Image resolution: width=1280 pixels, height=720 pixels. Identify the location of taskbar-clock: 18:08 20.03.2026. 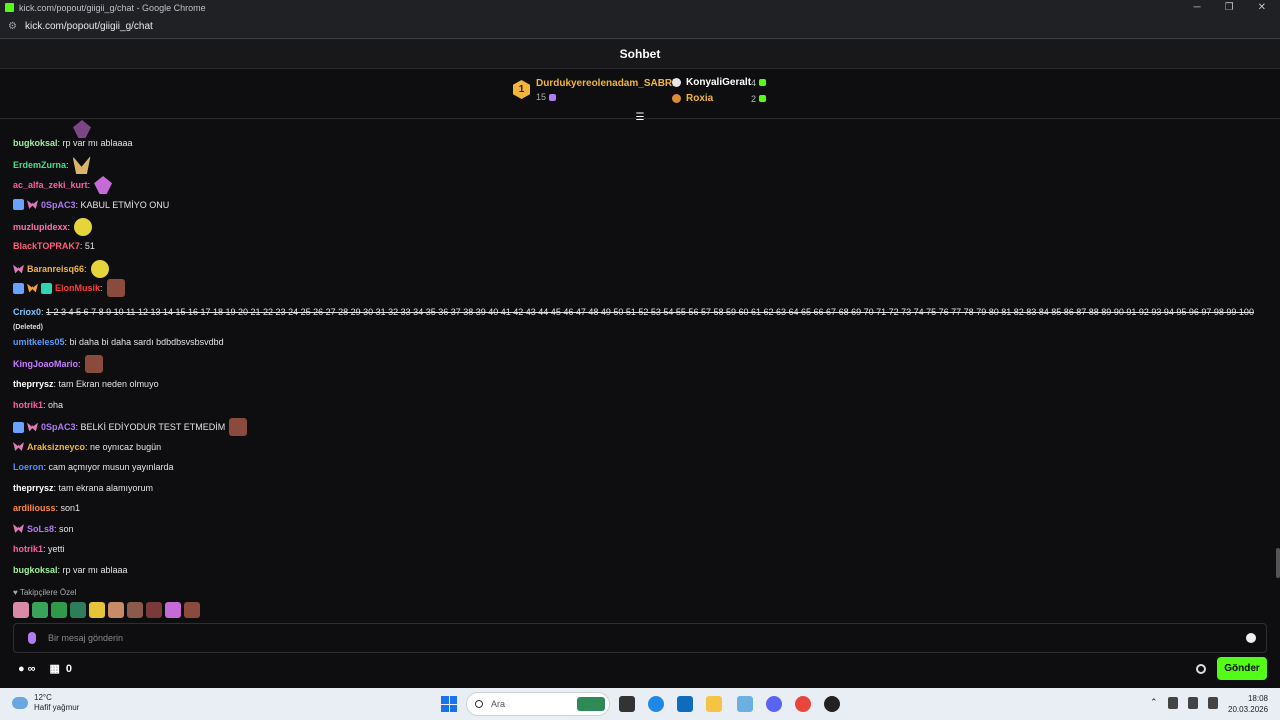
(1248, 704).